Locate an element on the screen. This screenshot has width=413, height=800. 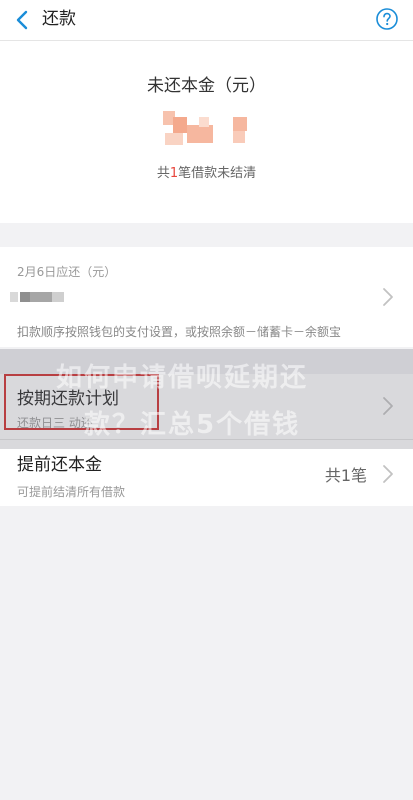
count-prefix: 共 is located at coordinates (163, 173).